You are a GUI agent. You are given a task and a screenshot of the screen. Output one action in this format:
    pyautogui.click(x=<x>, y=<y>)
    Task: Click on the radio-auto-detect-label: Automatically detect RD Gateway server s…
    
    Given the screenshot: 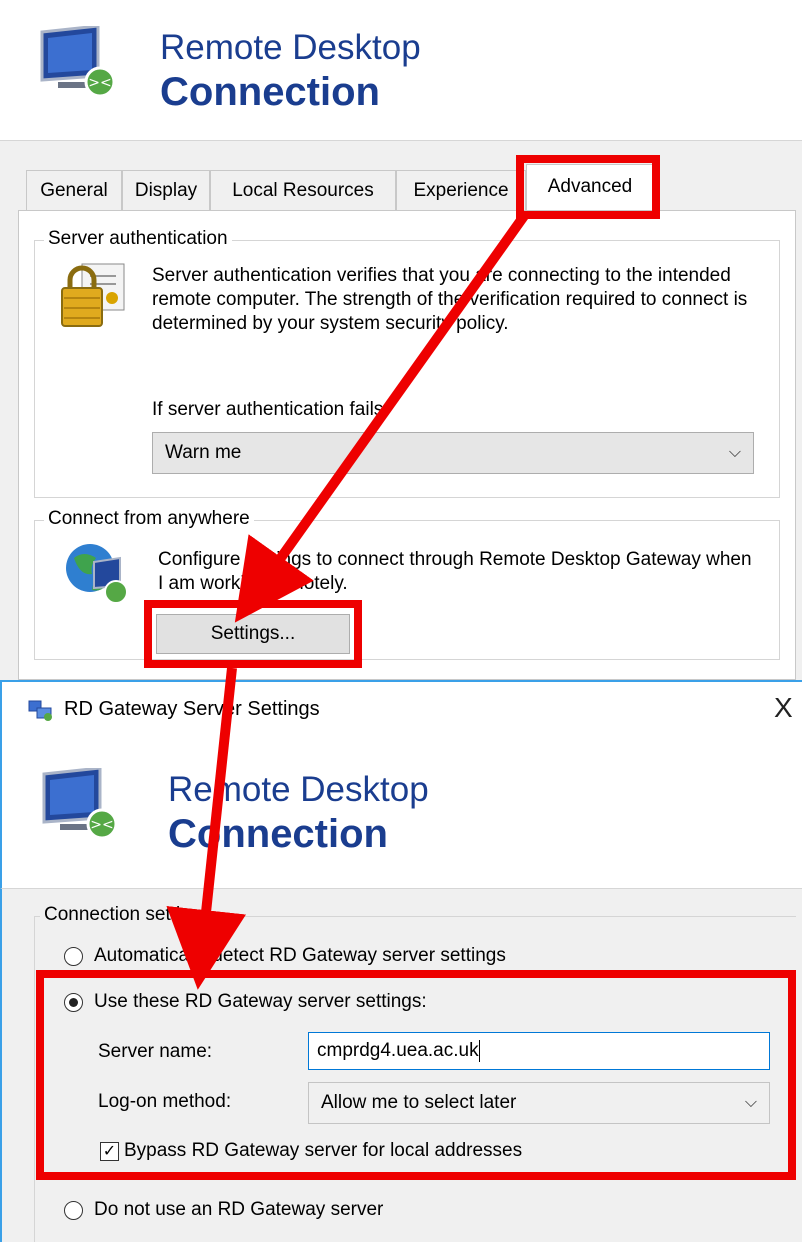 What is the action you would take?
    pyautogui.click(x=300, y=955)
    